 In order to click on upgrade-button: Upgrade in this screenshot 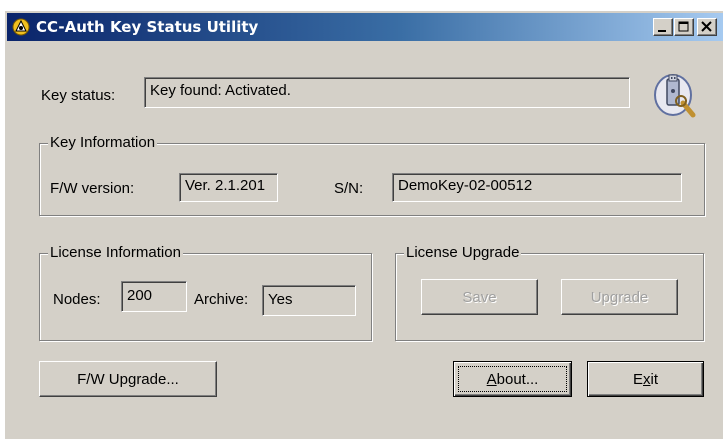, I will do `click(619, 297)`.